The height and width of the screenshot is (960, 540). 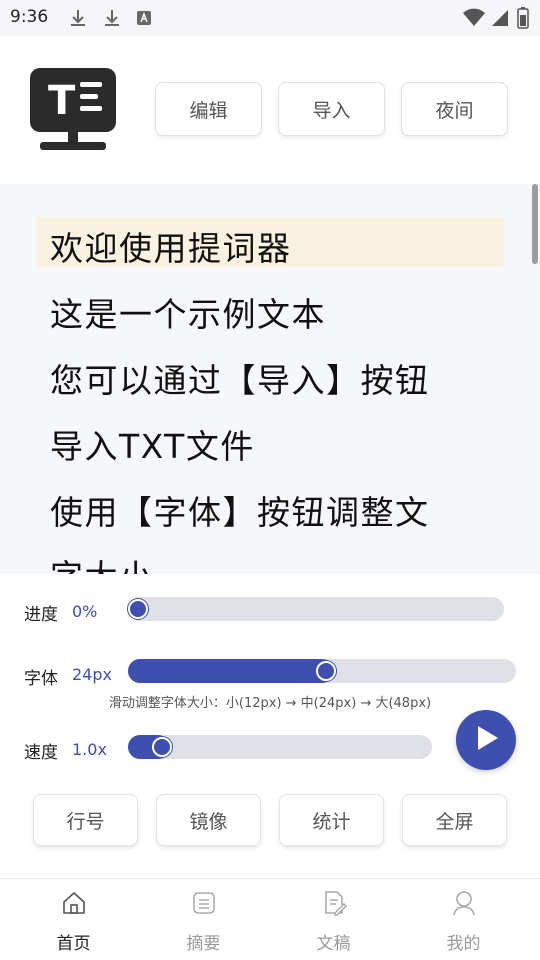 I want to click on progress-label: 进度, so click(x=41, y=615).